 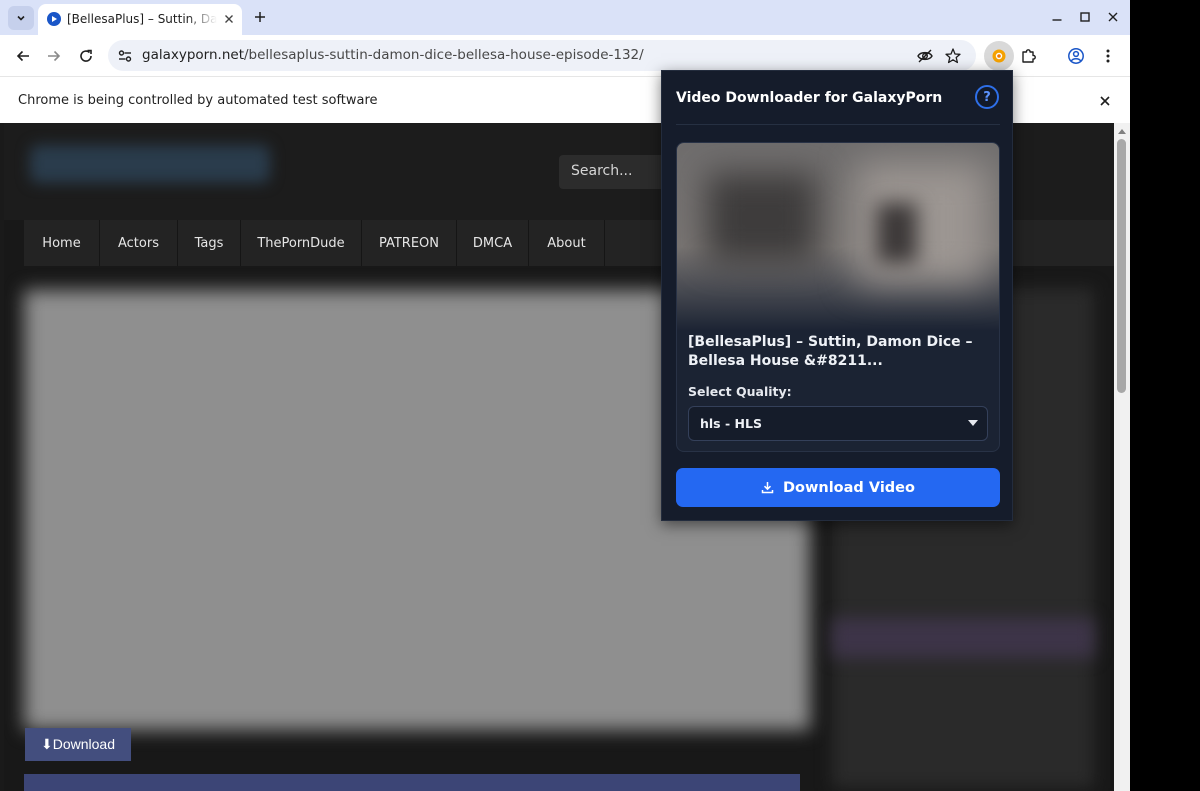 I want to click on plus-icon, so click(x=260, y=17).